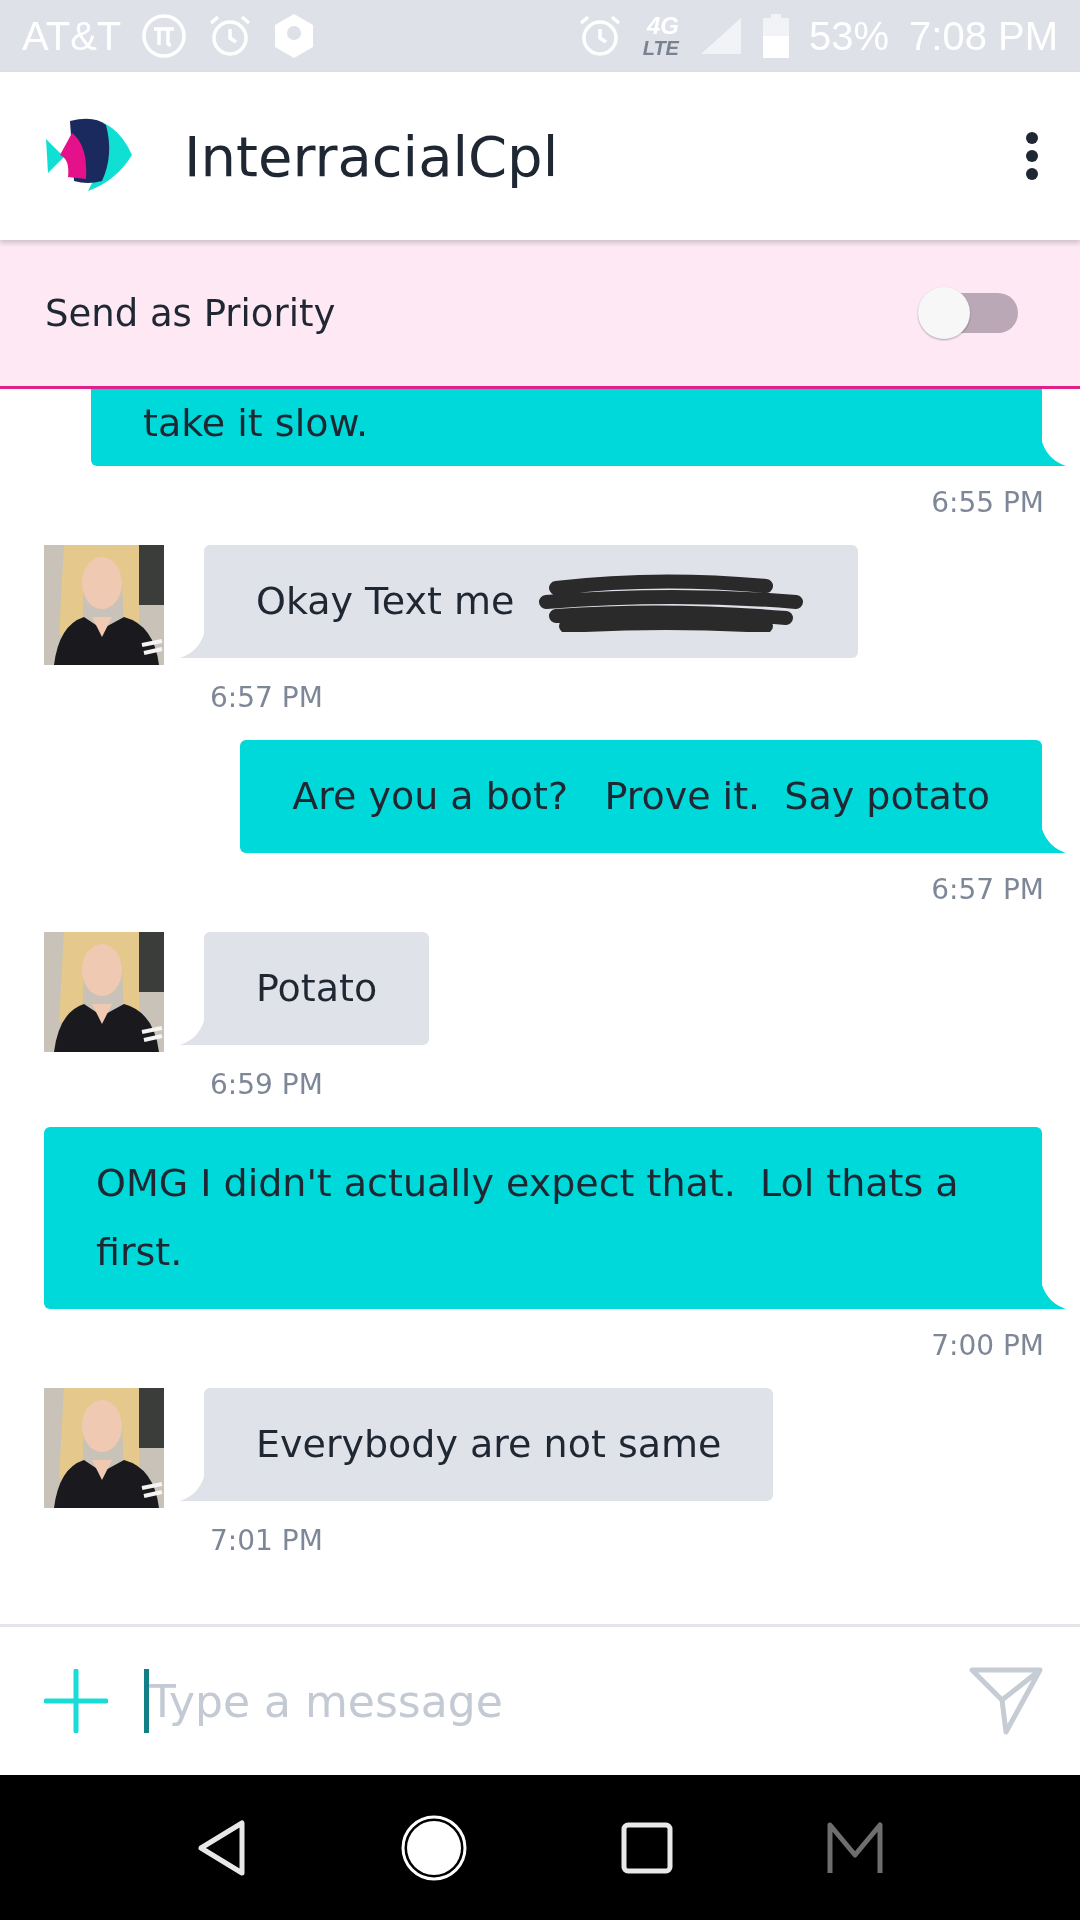  I want to click on message-time: 7:01 PM, so click(267, 1540).